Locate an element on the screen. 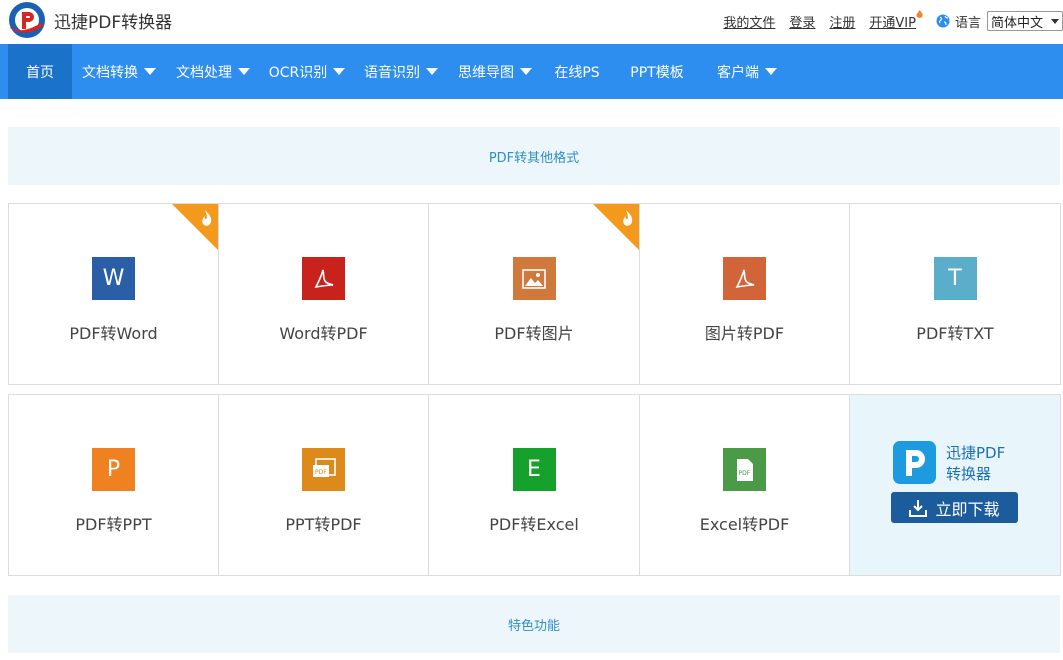 This screenshot has height=660, width=1063. nav-item: OCR识别 is located at coordinates (307, 71).